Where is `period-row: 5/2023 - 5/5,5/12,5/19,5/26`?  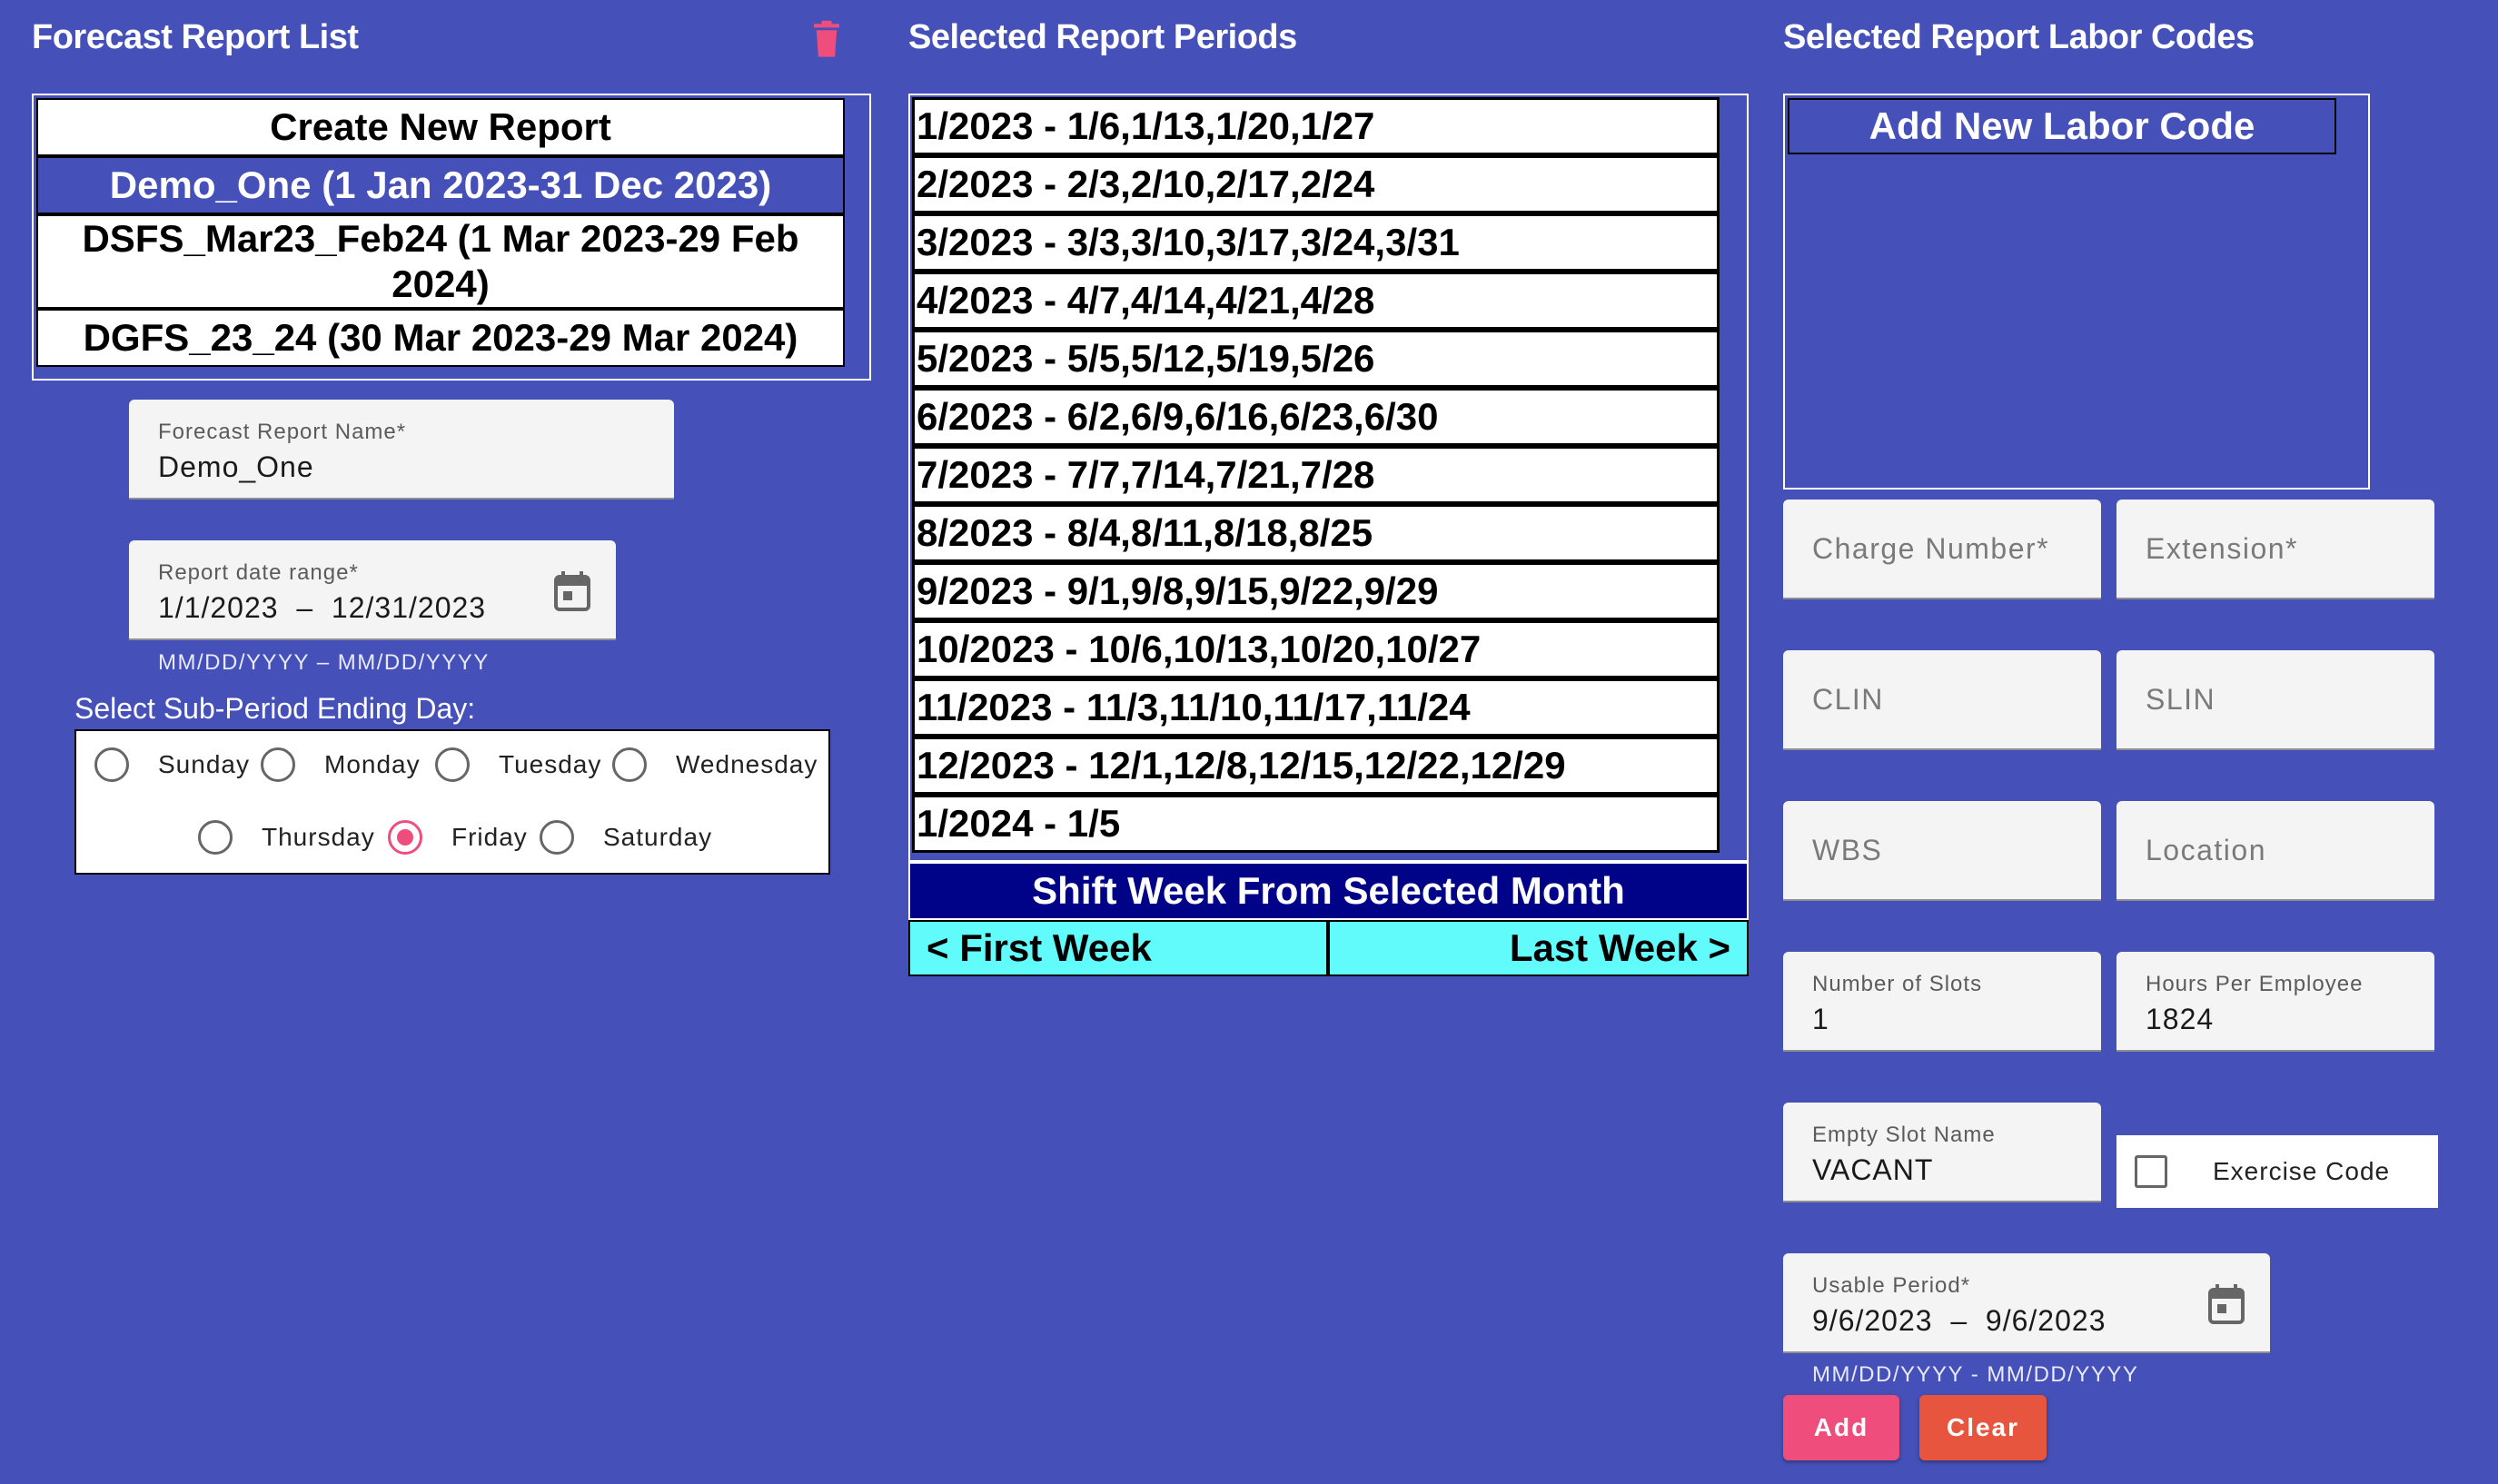 period-row: 5/2023 - 5/5,5/12,5/19,5/26 is located at coordinates (1316, 359).